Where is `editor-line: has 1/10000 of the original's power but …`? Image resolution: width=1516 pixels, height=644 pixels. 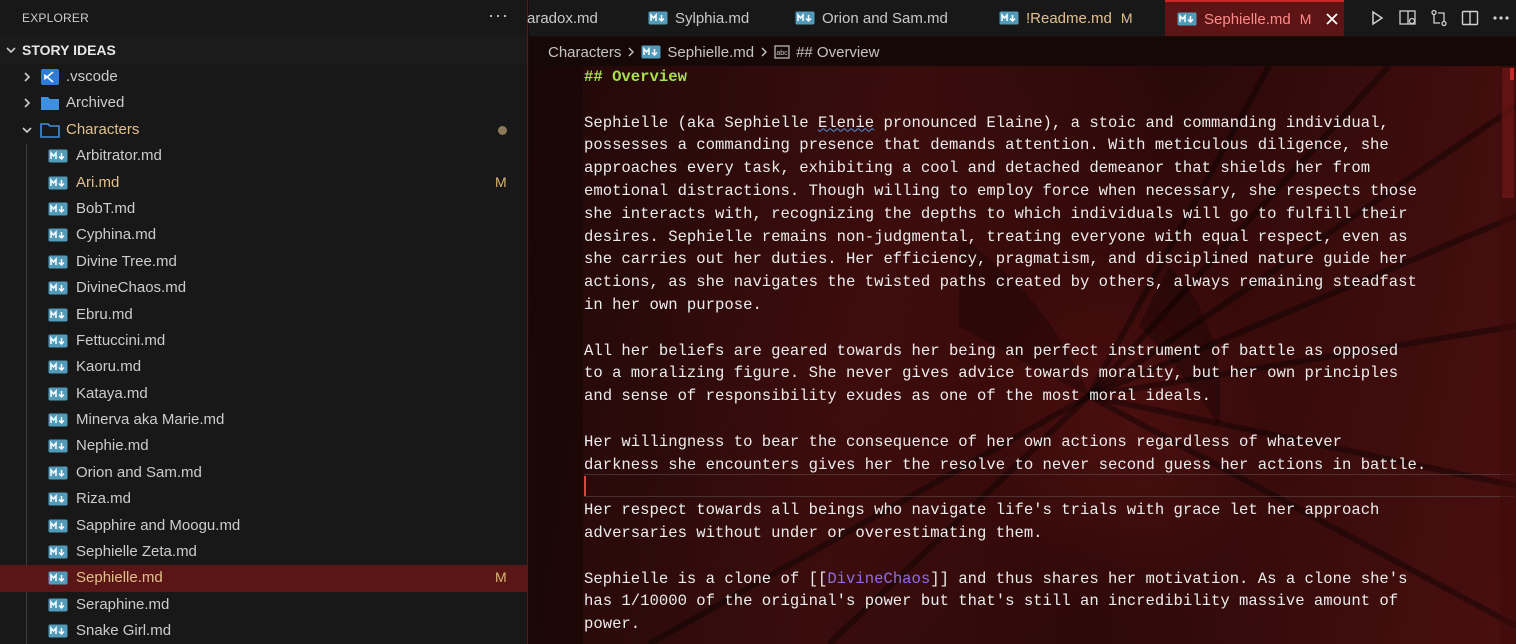 editor-line: has 1/10000 of the original's power but … is located at coordinates (1049, 601).